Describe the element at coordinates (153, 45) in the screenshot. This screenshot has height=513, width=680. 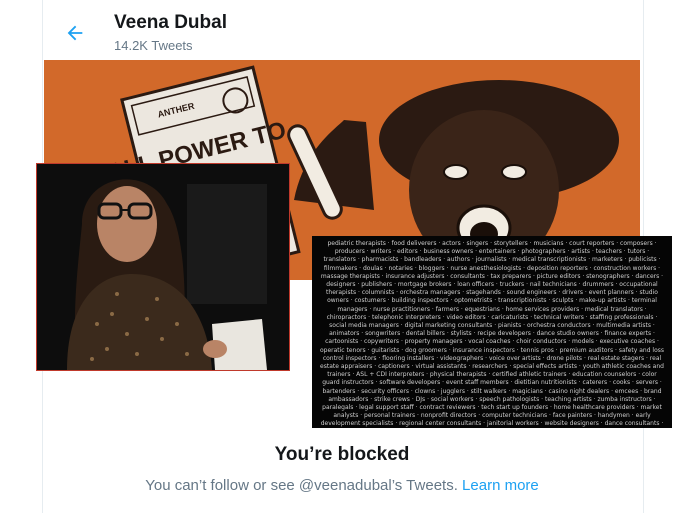
I see `tweet-count: 14.2K Tweets` at that location.